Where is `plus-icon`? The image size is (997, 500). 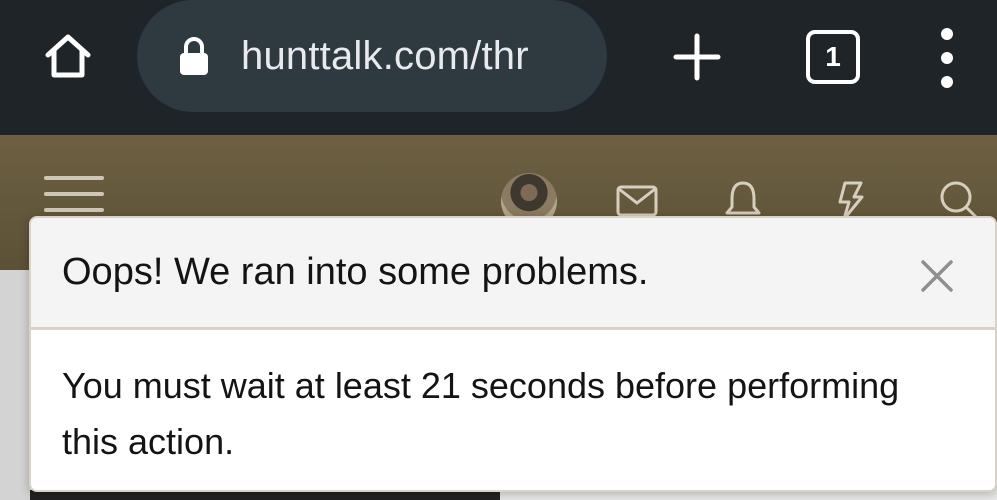 plus-icon is located at coordinates (697, 57).